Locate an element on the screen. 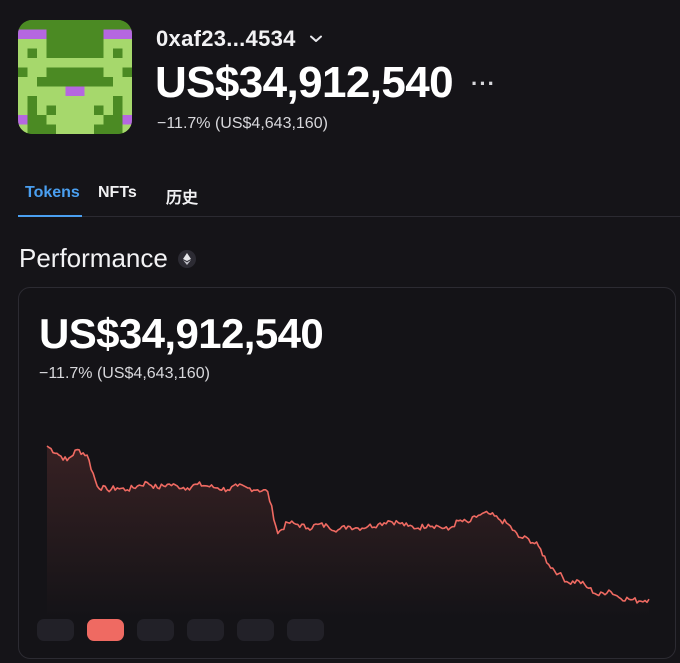 The height and width of the screenshot is (663, 680). account-selector: 0xaf23...4534 is located at coordinates (239, 39).